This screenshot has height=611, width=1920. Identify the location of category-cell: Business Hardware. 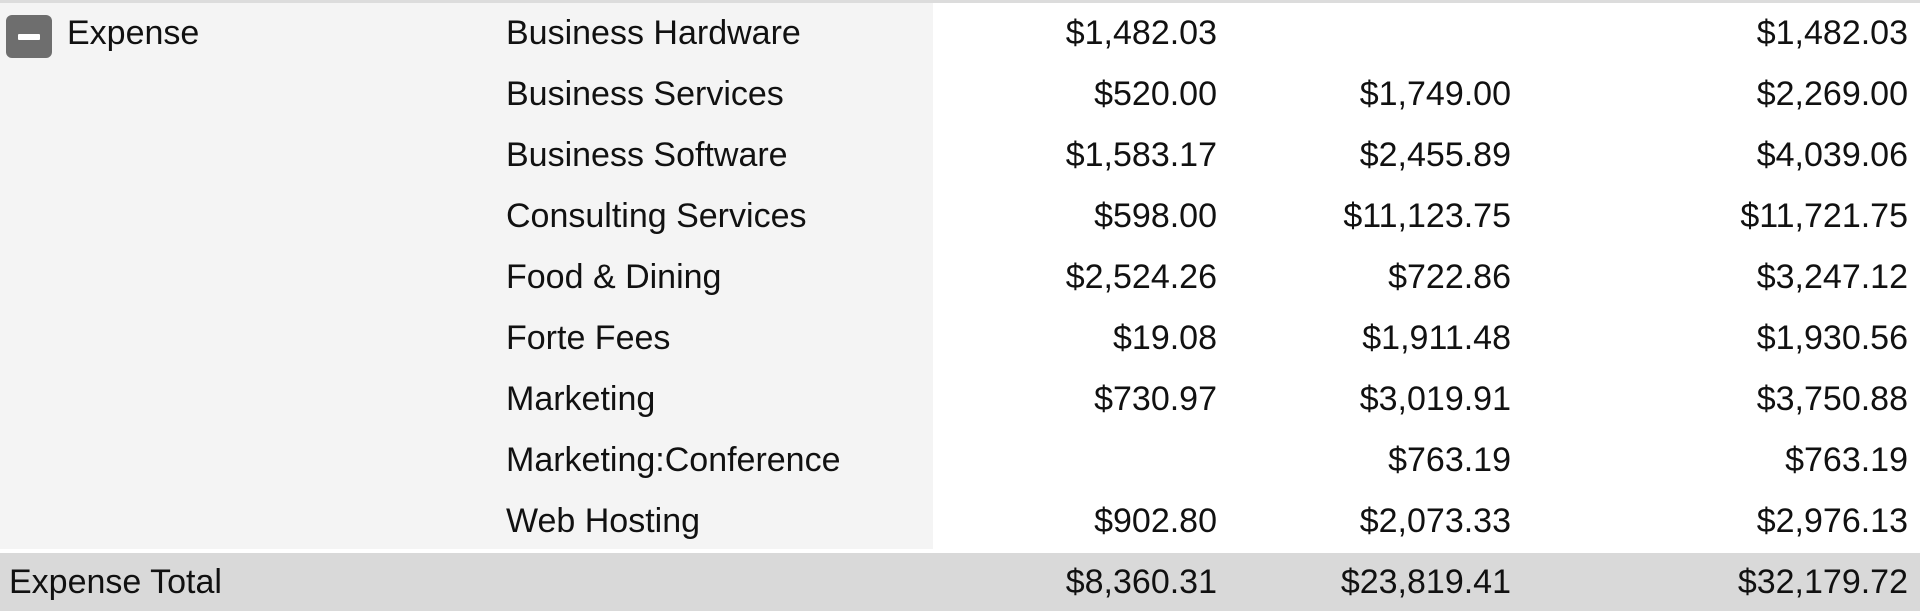
(653, 33).